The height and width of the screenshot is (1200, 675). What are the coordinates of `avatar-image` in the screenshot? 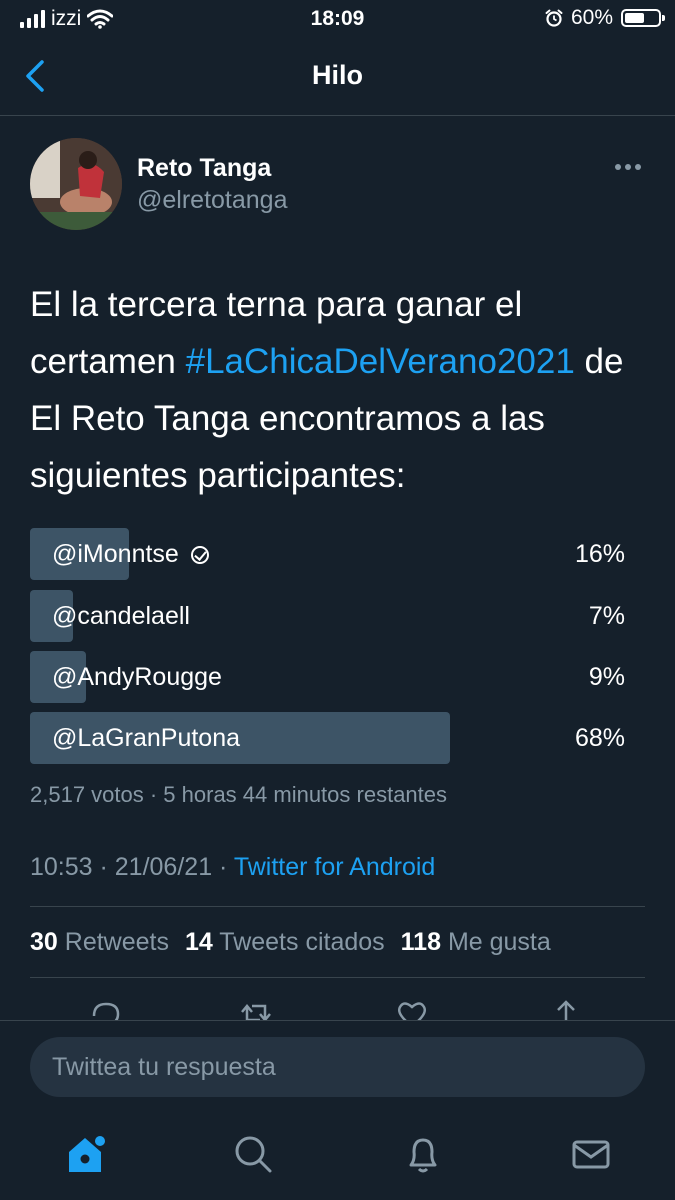 It's located at (76, 184).